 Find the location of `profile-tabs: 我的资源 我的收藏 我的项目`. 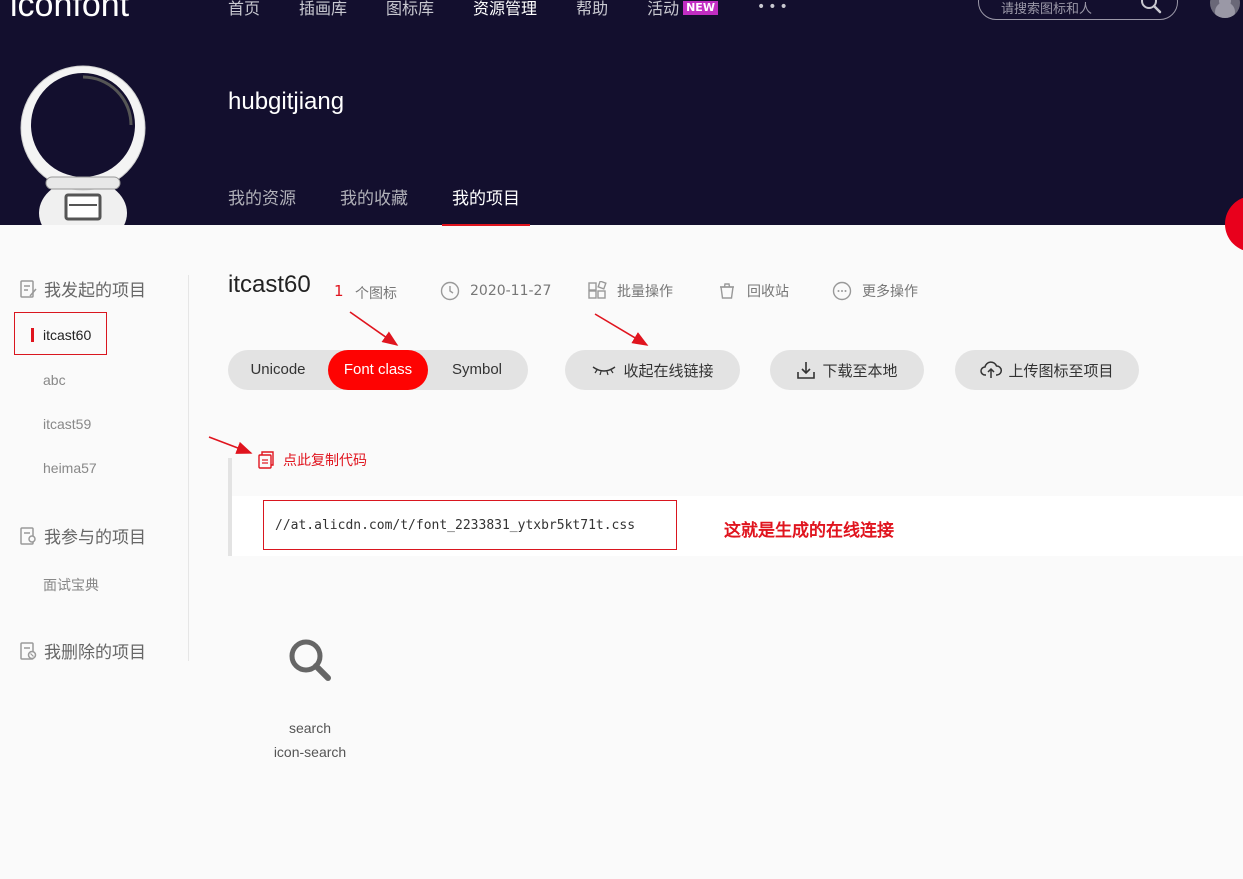

profile-tabs: 我的资源 我的收藏 我的项目 is located at coordinates (396, 205).